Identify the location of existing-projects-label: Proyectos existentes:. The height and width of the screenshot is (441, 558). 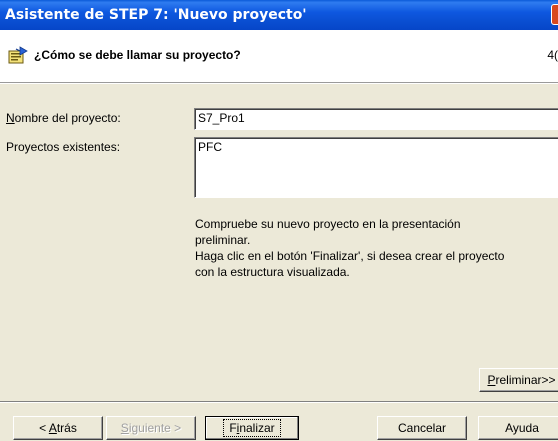
(63, 147).